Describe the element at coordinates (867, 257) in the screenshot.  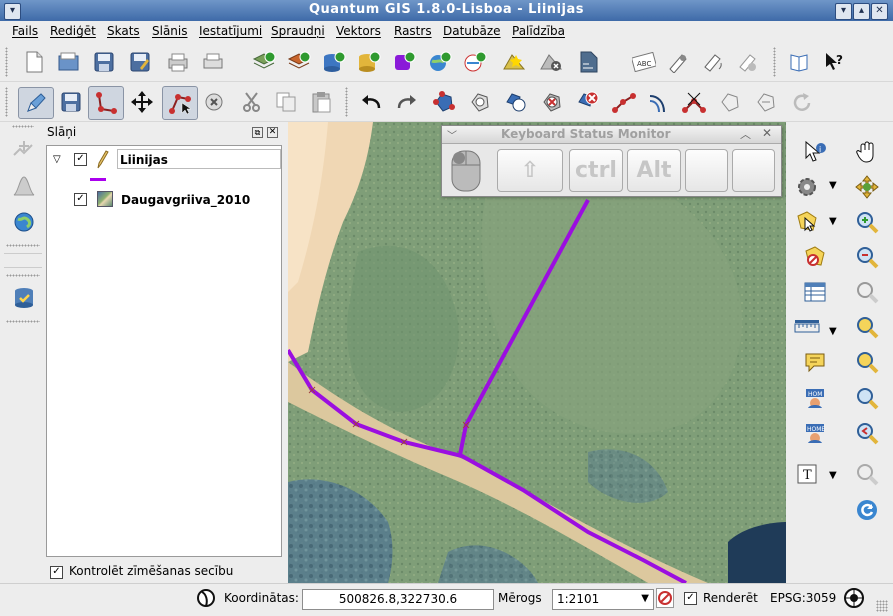
I see `zoom-out-icon` at that location.